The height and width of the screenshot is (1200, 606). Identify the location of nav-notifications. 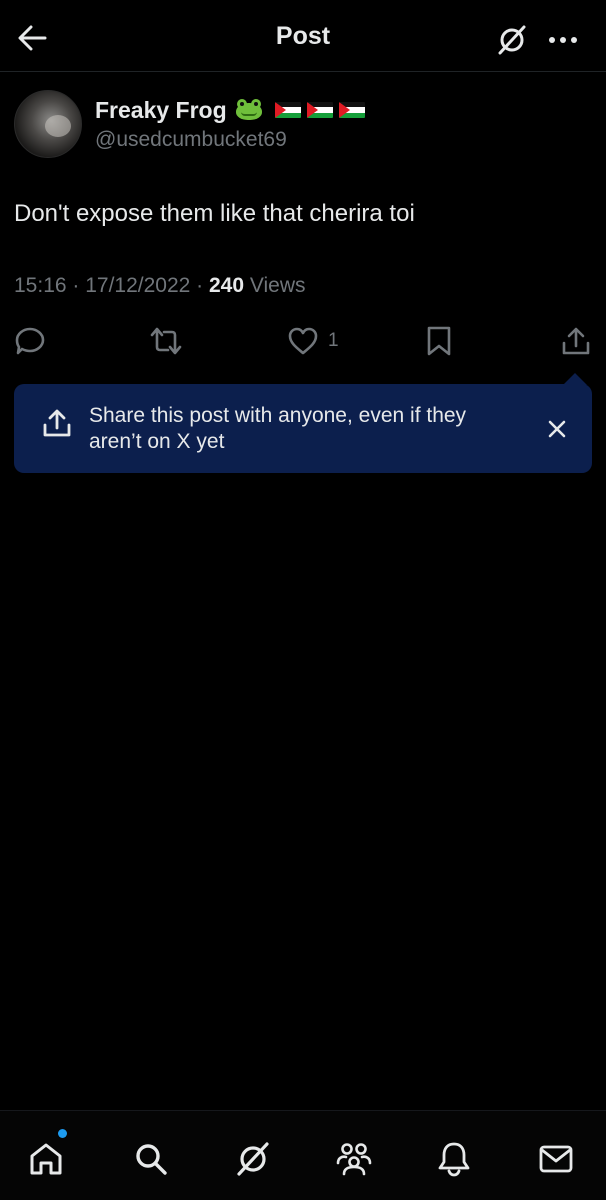
(454, 1159).